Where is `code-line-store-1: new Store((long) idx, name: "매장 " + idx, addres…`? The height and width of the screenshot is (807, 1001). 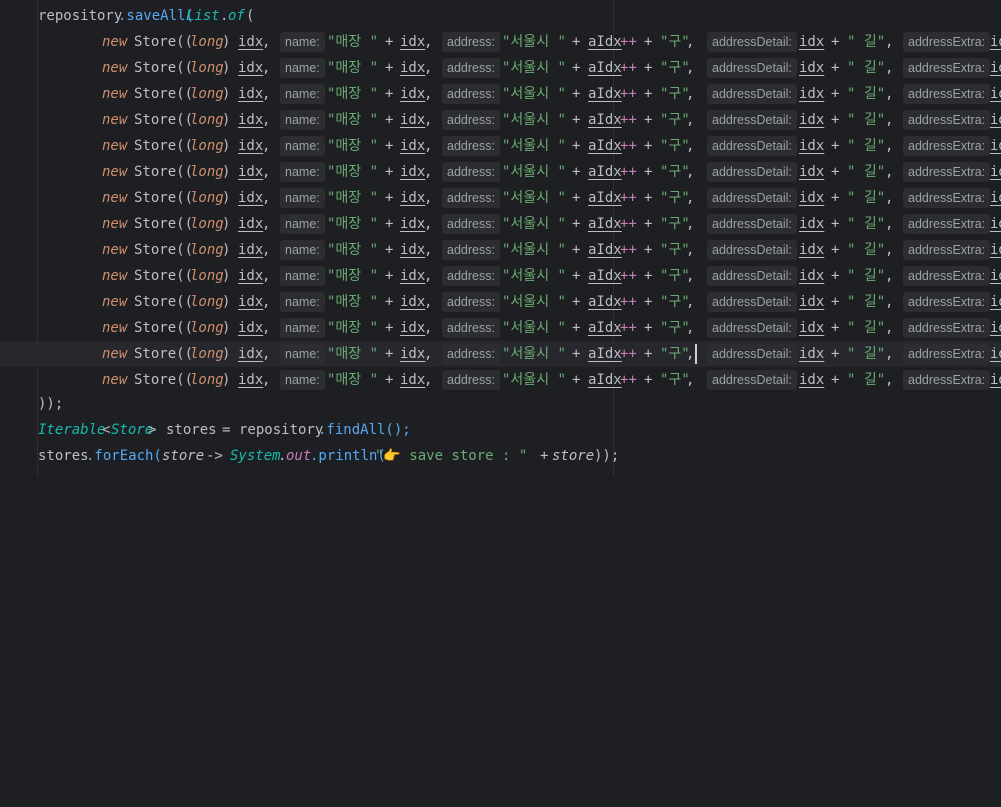 code-line-store-1: new Store((long) idx, name: "매장 " + idx, addres… is located at coordinates (500, 42).